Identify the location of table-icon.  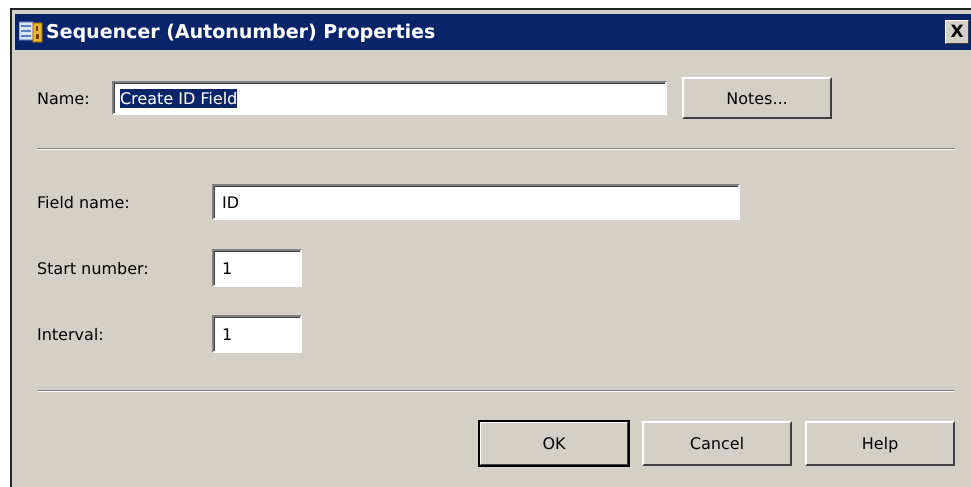
(31, 32).